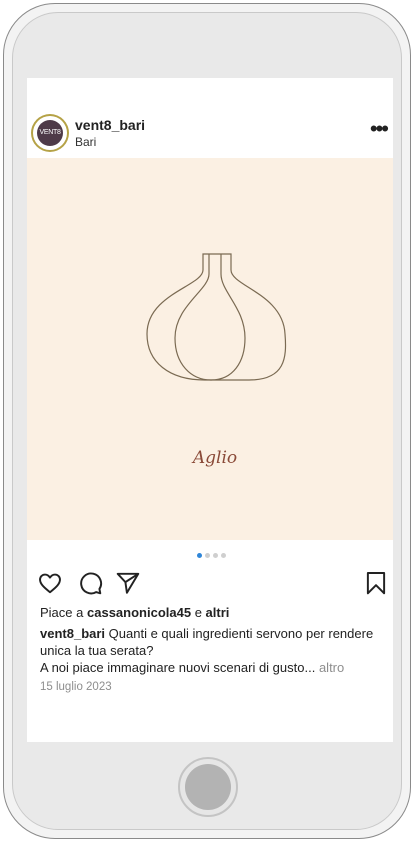 The height and width of the screenshot is (844, 416). What do you see at coordinates (110, 125) in the screenshot?
I see `post-username: vent8_bari` at bounding box center [110, 125].